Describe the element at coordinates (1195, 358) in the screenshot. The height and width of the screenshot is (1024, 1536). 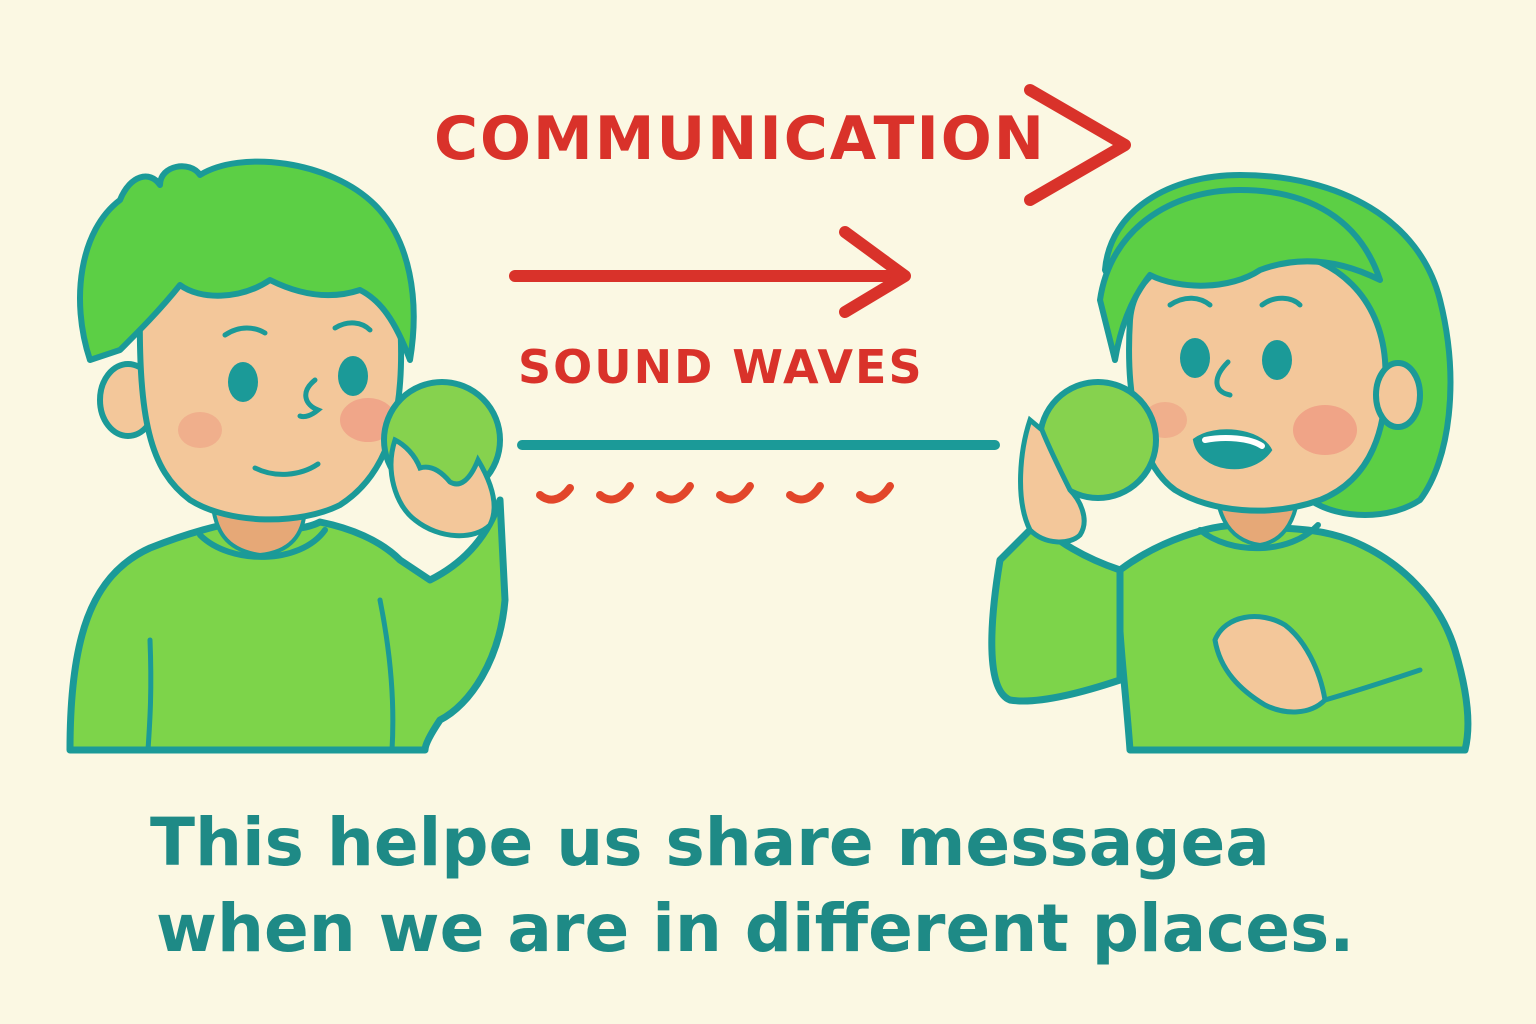
I see `girl-eye-left` at that location.